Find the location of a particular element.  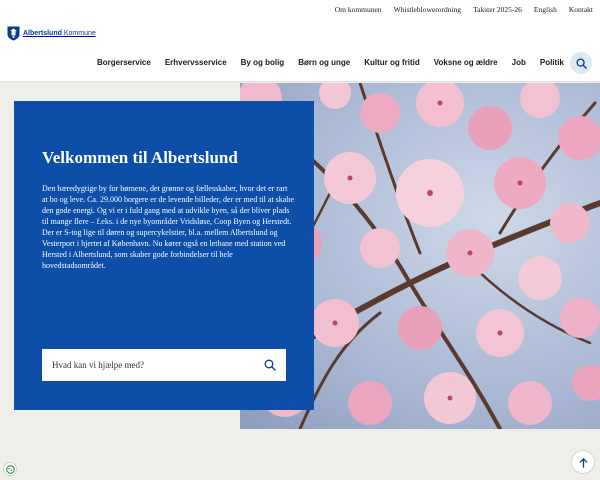

nav-erhvervsservice: Erhvervsservice is located at coordinates (196, 62).